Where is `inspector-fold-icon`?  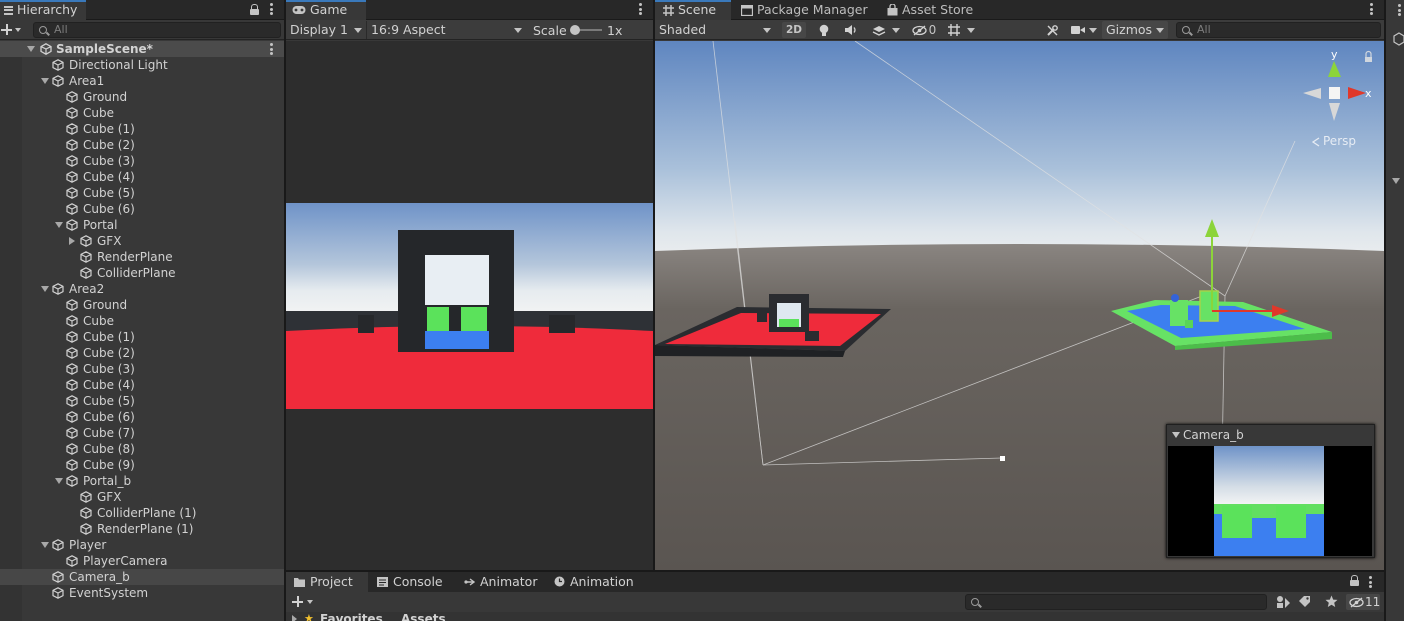
inspector-fold-icon is located at coordinates (1396, 181).